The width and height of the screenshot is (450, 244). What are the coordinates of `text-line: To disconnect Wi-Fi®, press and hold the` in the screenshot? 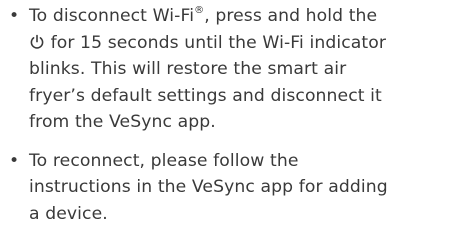 It's located at (239, 16).